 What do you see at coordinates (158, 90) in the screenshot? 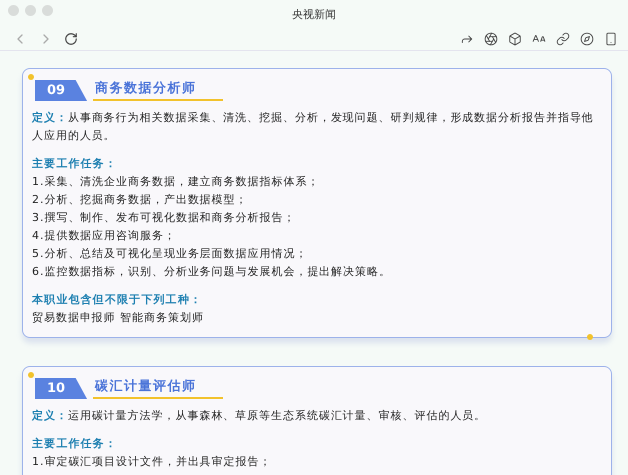
I see `card-title: 商务数据分析师` at bounding box center [158, 90].